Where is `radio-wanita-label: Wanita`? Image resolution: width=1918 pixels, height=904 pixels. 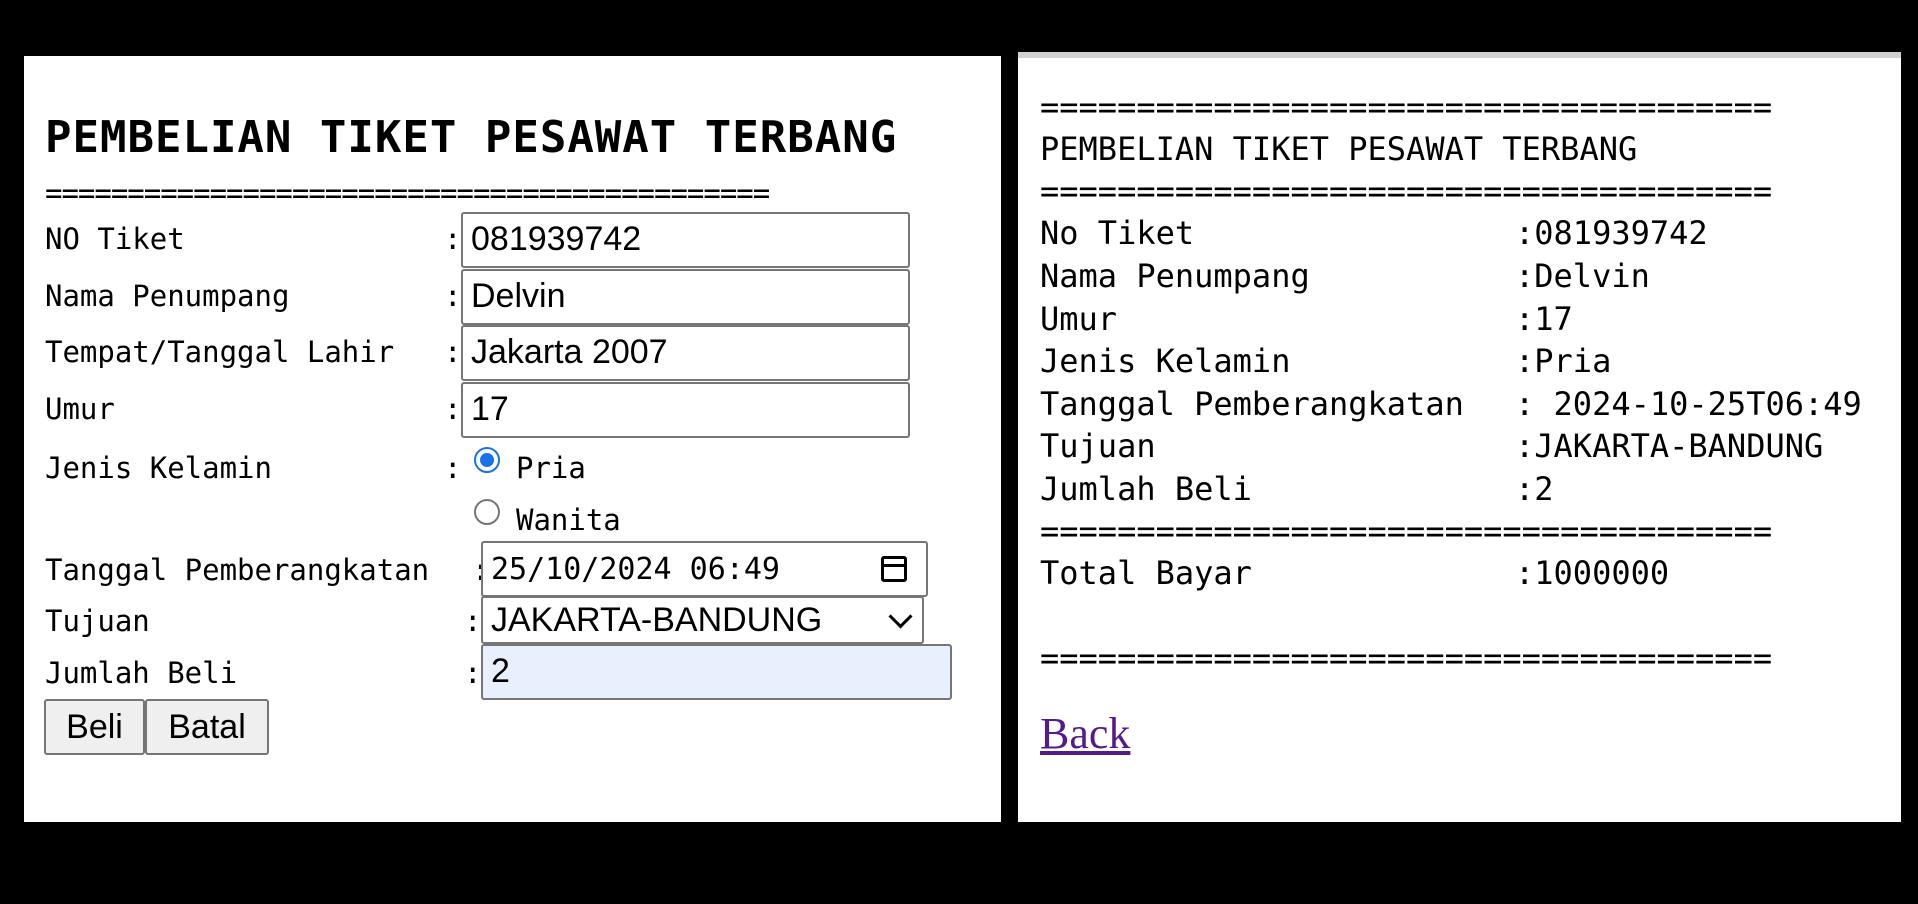 radio-wanita-label: Wanita is located at coordinates (568, 520).